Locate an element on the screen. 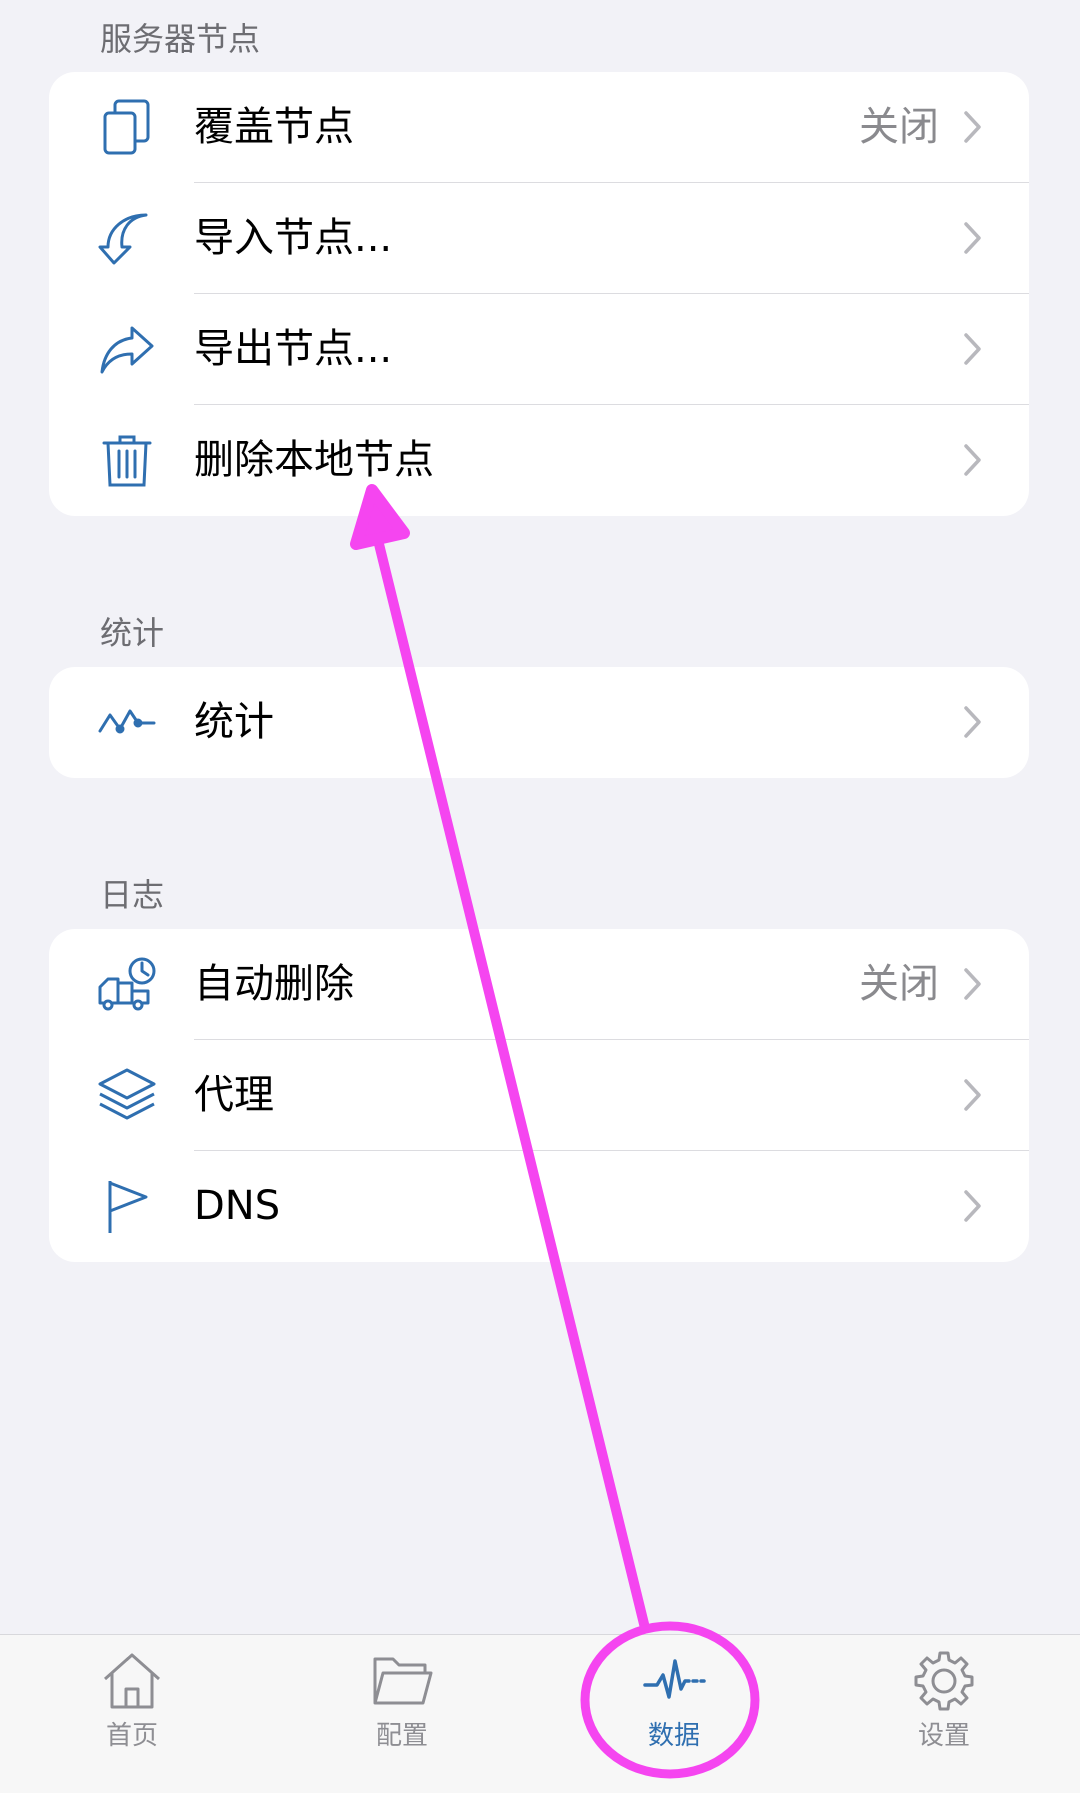 This screenshot has width=1080, height=1793. trash-icon is located at coordinates (127, 460).